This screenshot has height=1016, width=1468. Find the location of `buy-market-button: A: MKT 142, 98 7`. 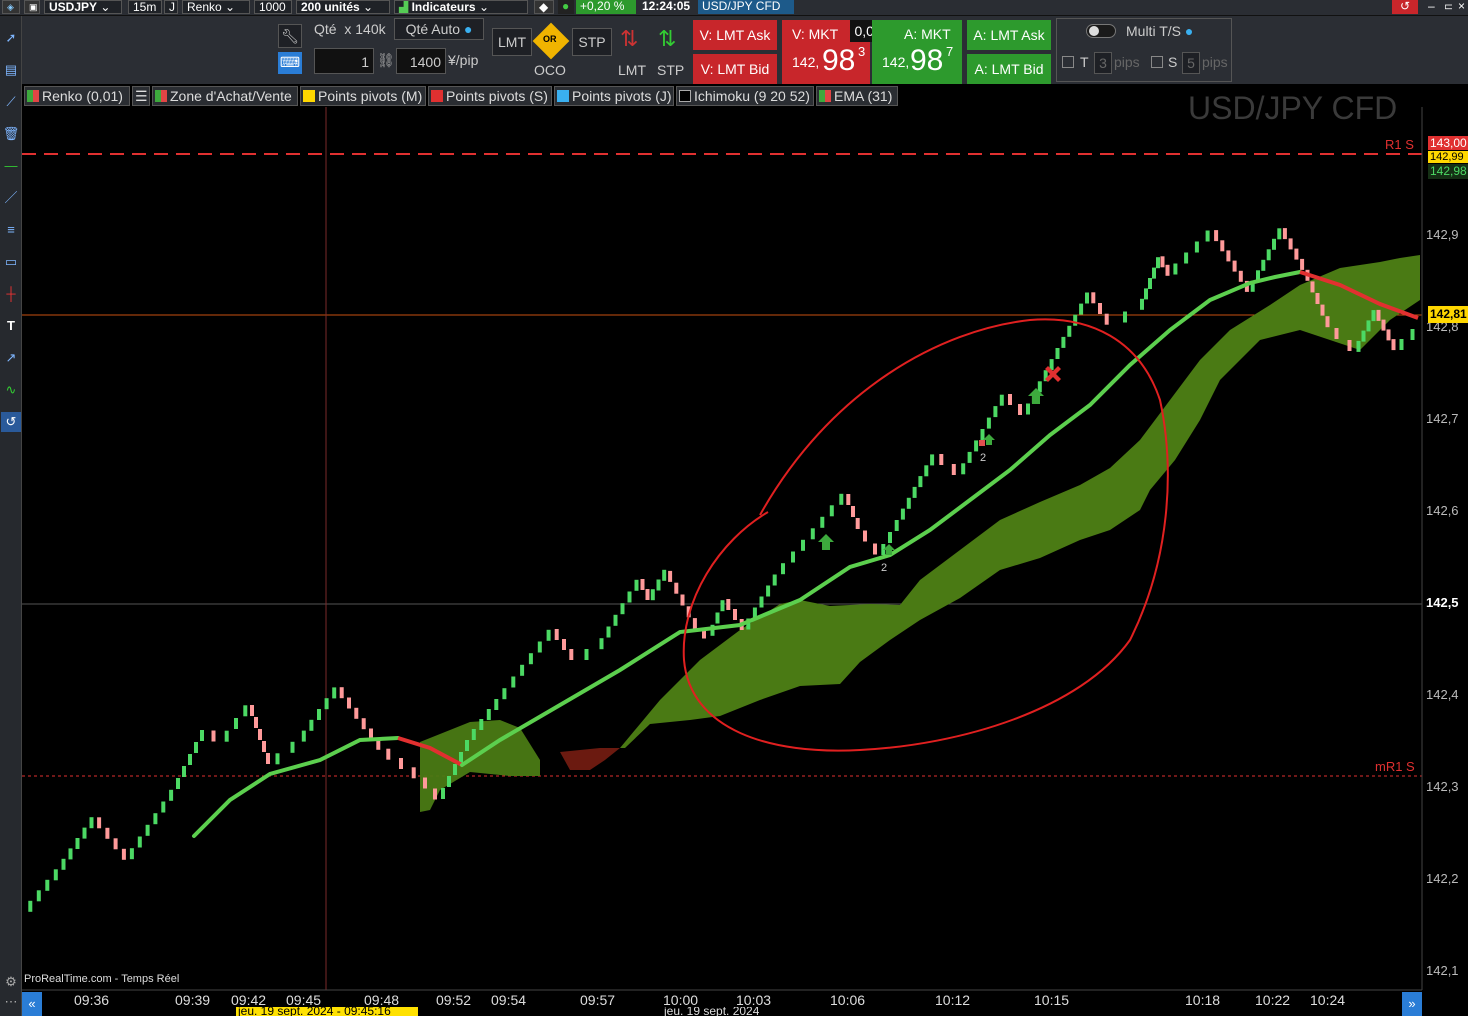

buy-market-button: A: MKT 142, 98 7 is located at coordinates (917, 52).